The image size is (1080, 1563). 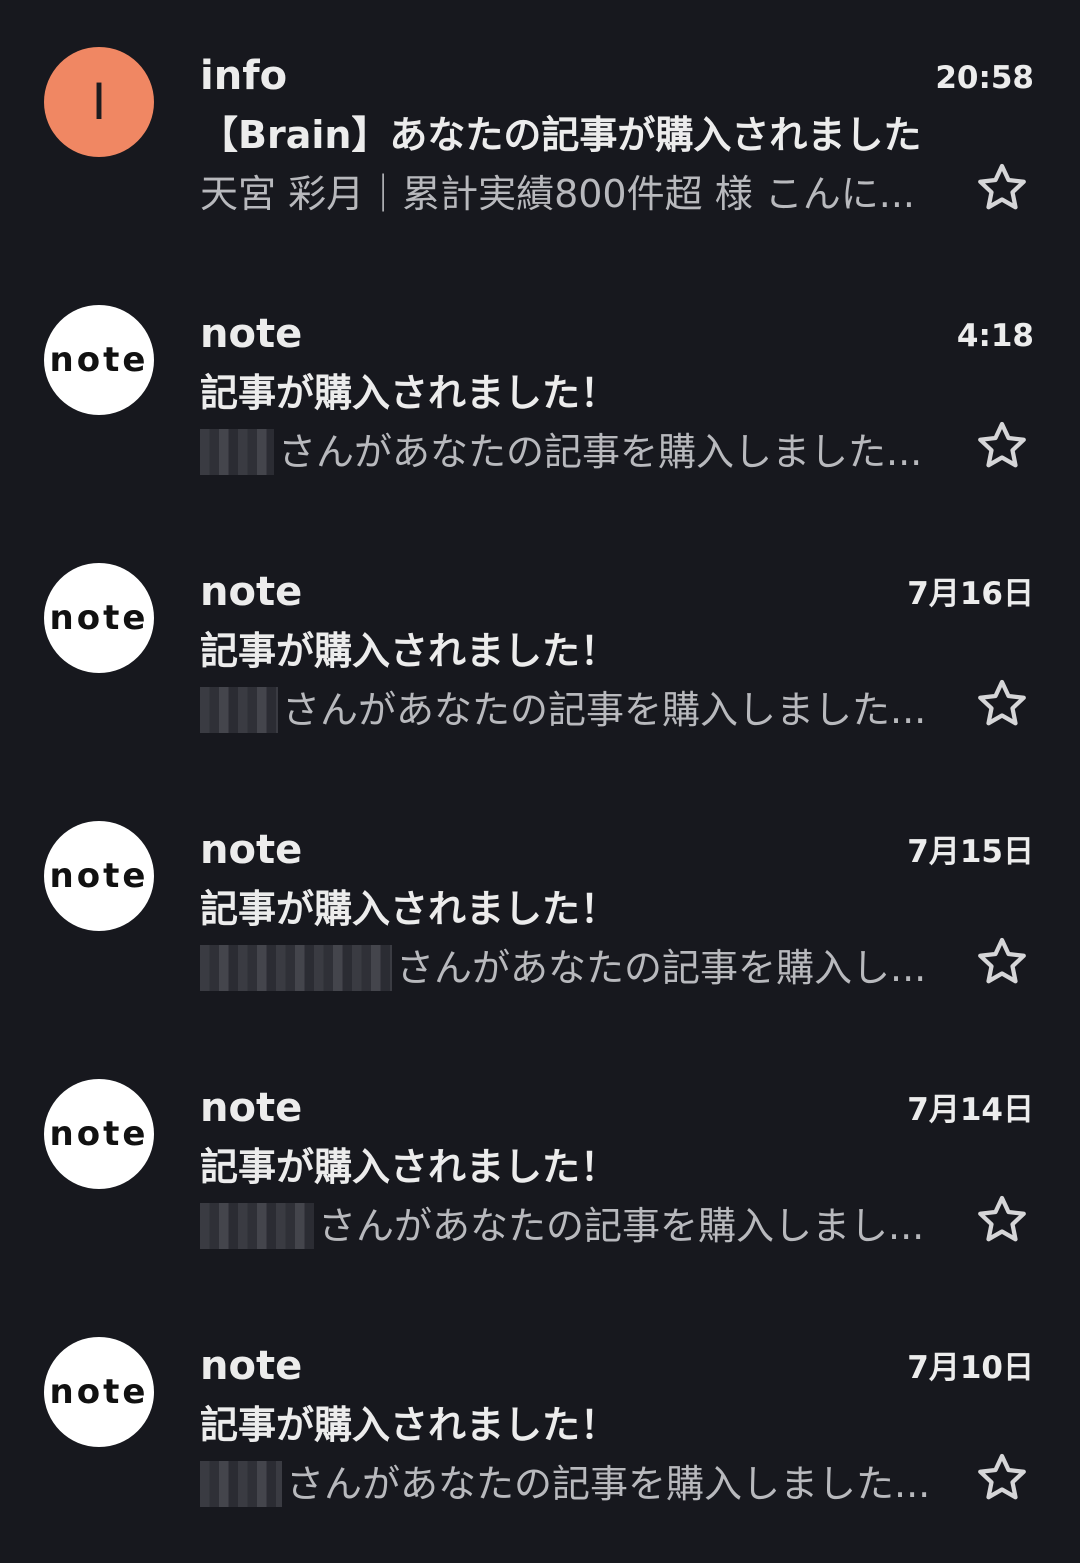 I want to click on received-time: 7月15日, so click(x=970, y=852).